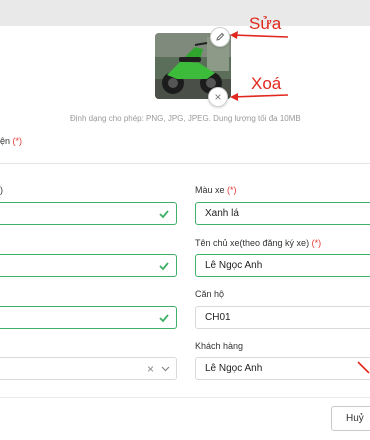 Image resolution: width=370 pixels, height=440 pixels. Describe the element at coordinates (210, 294) in the screenshot. I see `apartment-label: Căn hộ` at that location.